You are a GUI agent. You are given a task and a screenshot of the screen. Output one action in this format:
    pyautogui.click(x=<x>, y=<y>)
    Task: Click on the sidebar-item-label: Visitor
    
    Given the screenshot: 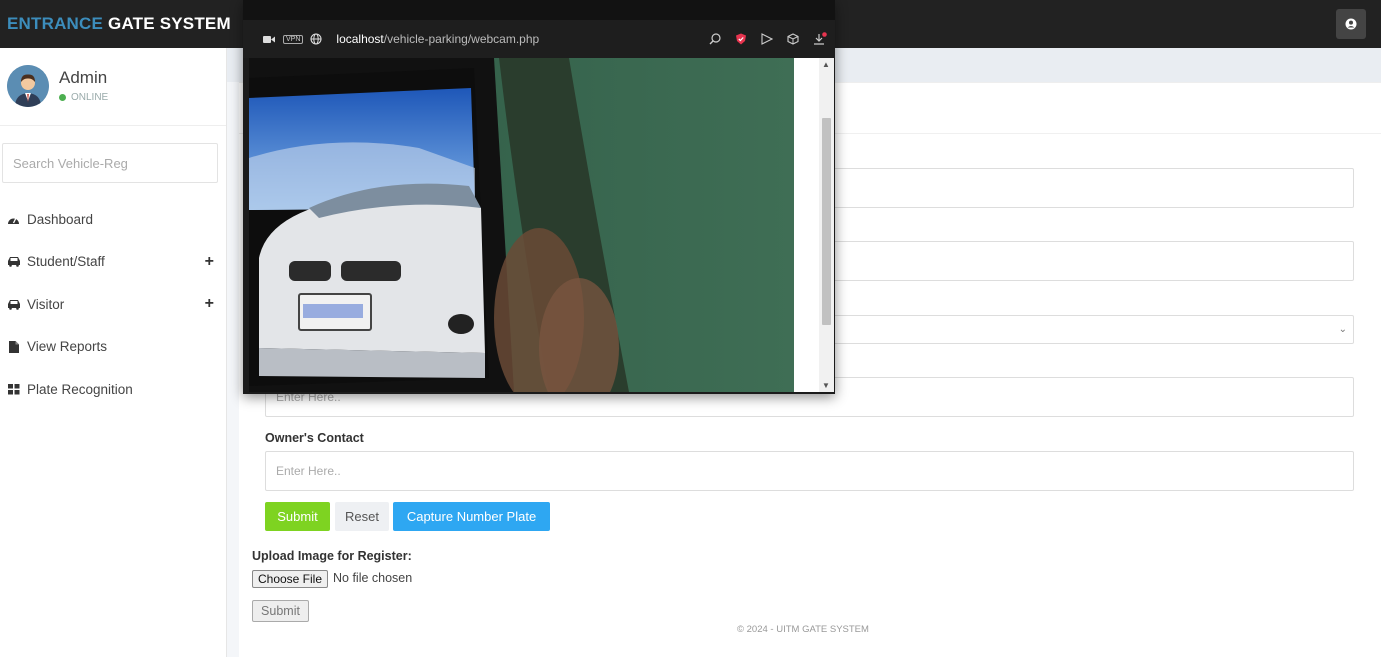 What is the action you would take?
    pyautogui.click(x=46, y=304)
    